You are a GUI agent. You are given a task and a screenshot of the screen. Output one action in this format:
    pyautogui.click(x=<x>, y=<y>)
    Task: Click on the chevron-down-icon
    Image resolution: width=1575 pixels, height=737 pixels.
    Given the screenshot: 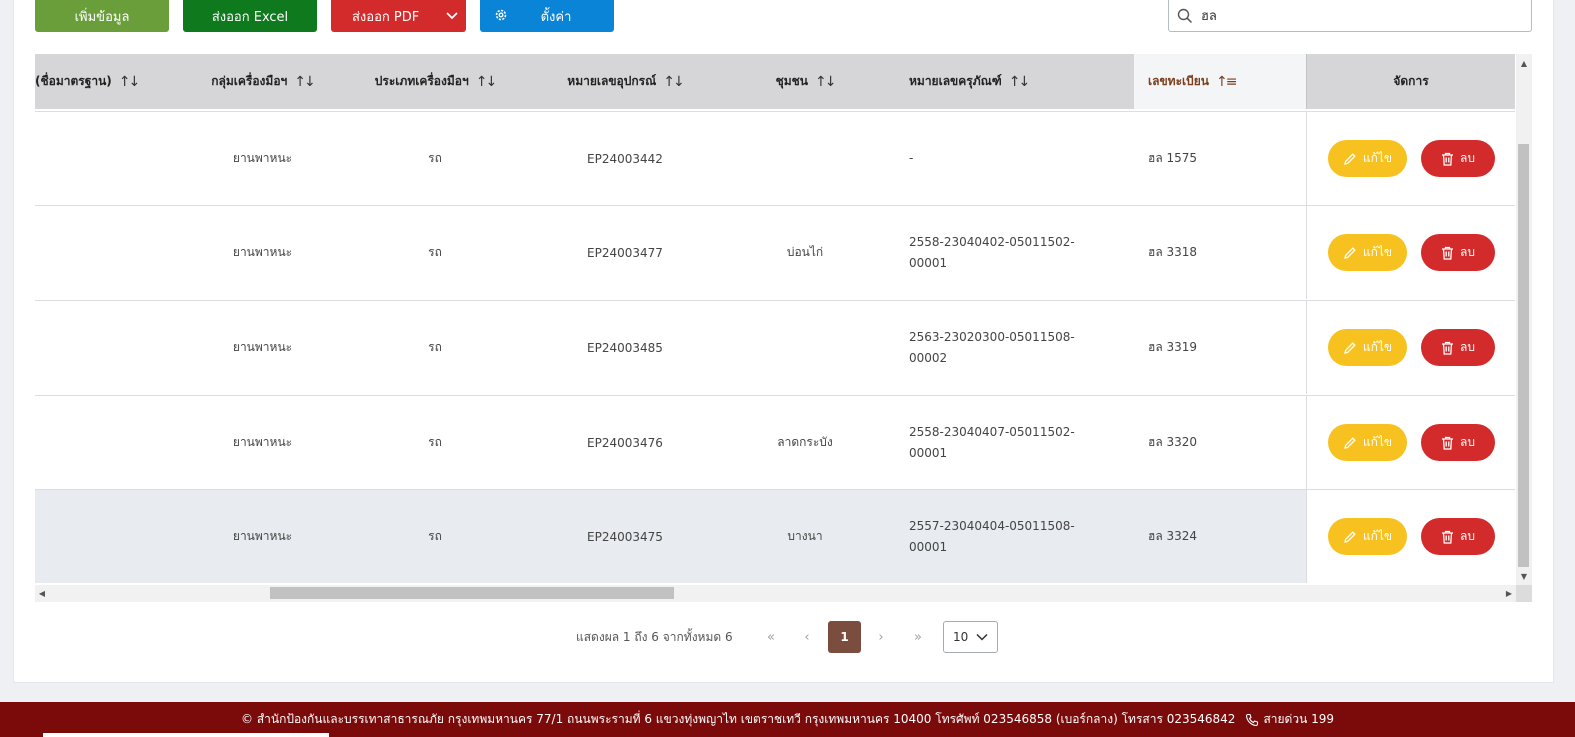 What is the action you would take?
    pyautogui.click(x=452, y=16)
    